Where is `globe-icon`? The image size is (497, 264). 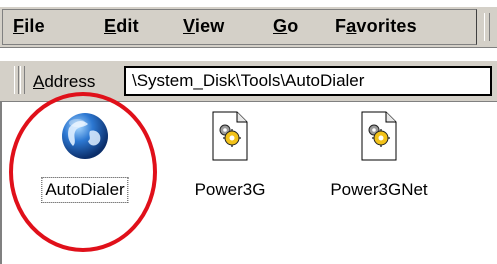
globe-icon is located at coordinates (85, 138).